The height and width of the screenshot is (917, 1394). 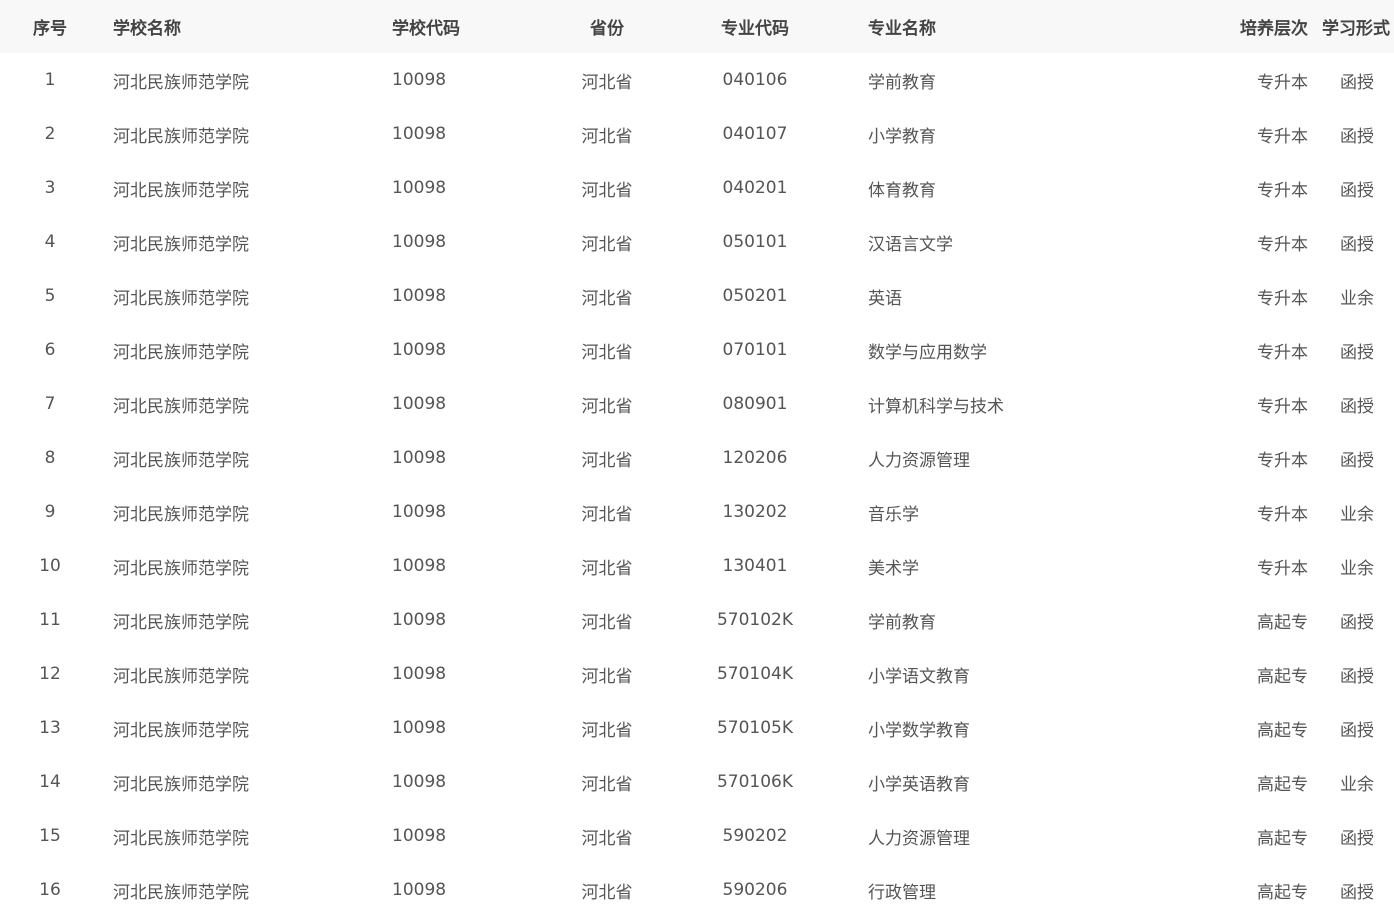 I want to click on cell-major-name: 人力资源管理, so click(x=919, y=838).